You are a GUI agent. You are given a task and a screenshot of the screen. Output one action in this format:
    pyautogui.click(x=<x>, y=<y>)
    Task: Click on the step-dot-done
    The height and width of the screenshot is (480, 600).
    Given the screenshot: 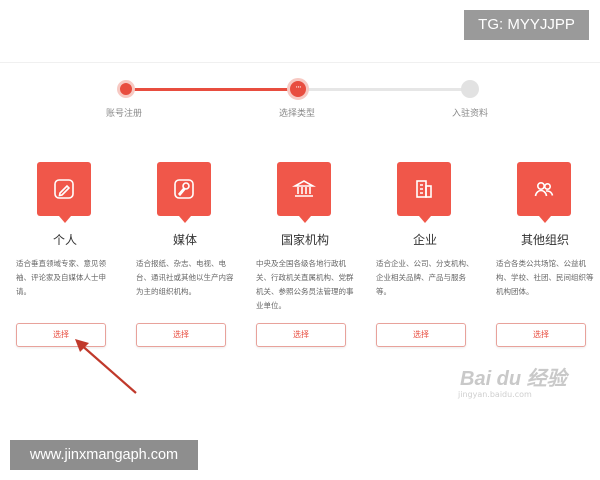 What is the action you would take?
    pyautogui.click(x=126, y=89)
    